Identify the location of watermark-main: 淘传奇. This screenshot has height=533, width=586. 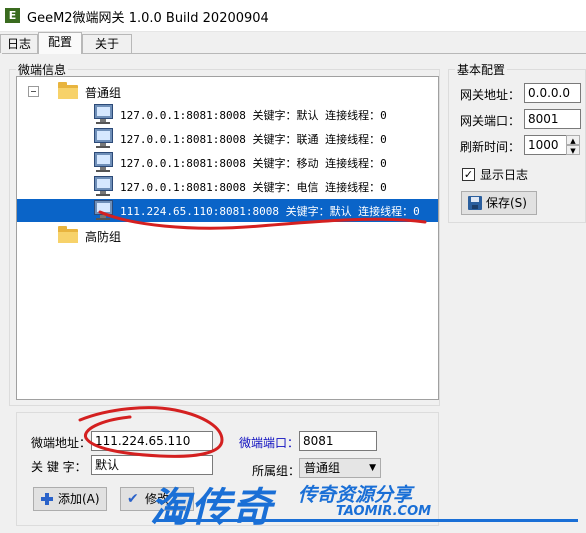
(211, 508).